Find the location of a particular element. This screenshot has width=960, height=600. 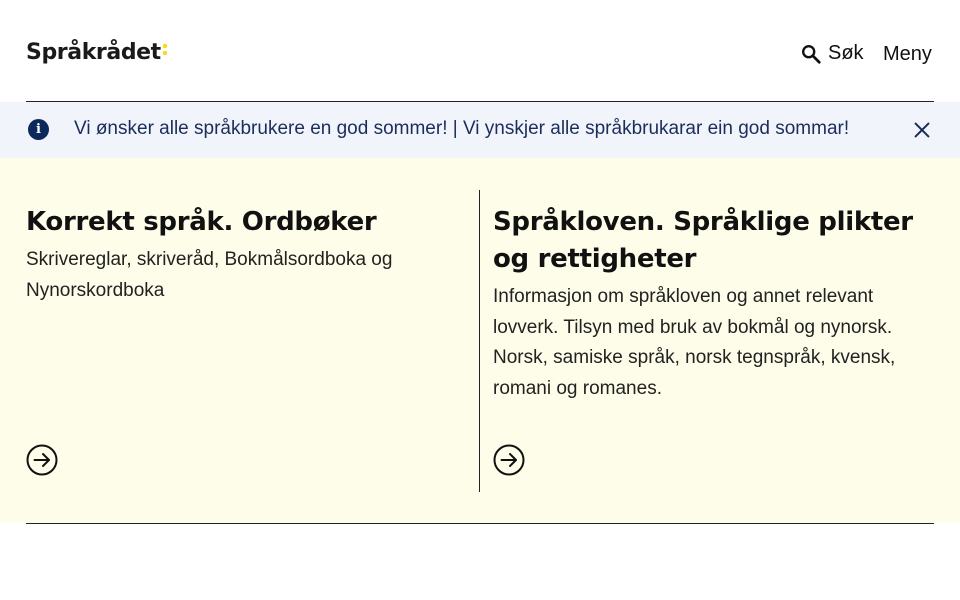

menu-button: Meny is located at coordinates (907, 54).